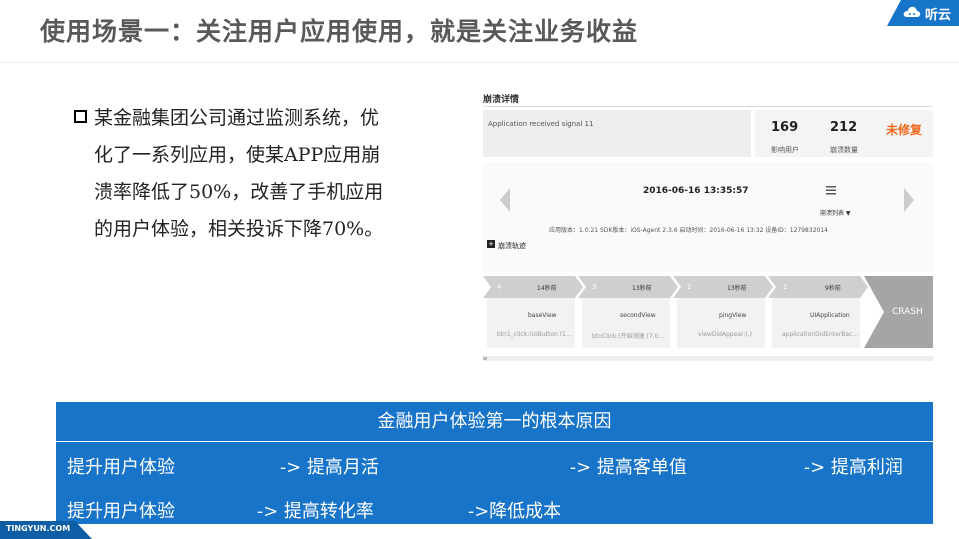 The image size is (959, 539). Describe the element at coordinates (696, 191) in the screenshot. I see `crash-timestamp: 2016-06-16 13:35:57` at that location.